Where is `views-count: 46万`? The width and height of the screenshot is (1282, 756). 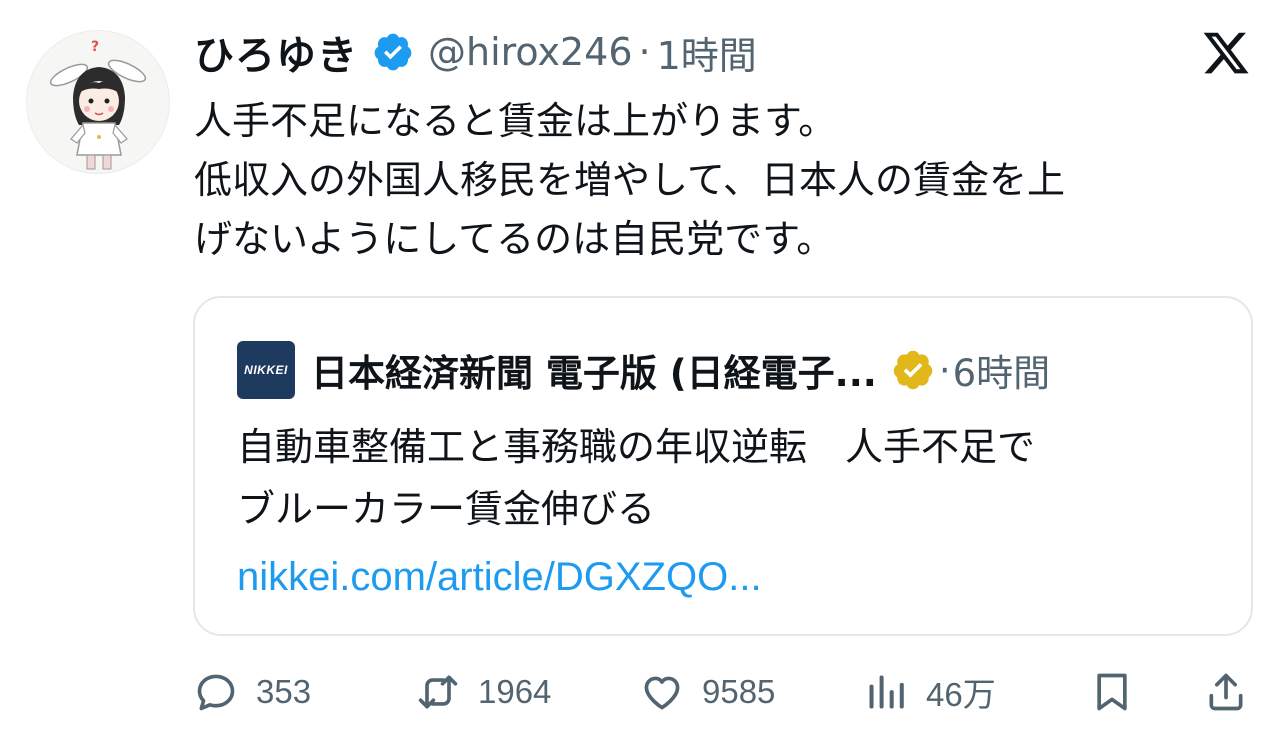
views-count: 46万 is located at coordinates (961, 694).